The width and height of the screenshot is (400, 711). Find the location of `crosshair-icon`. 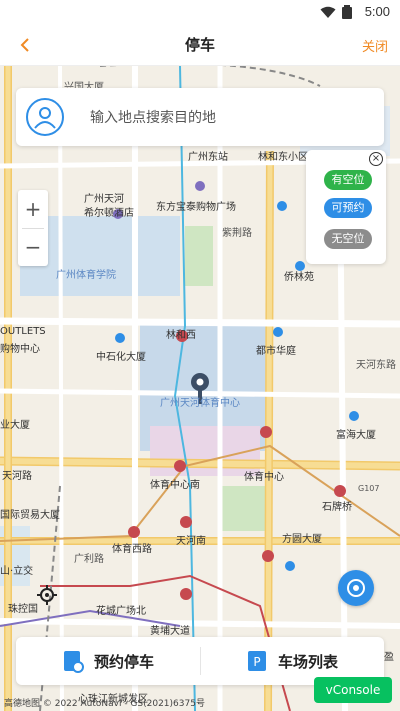

crosshair-icon is located at coordinates (47, 595).